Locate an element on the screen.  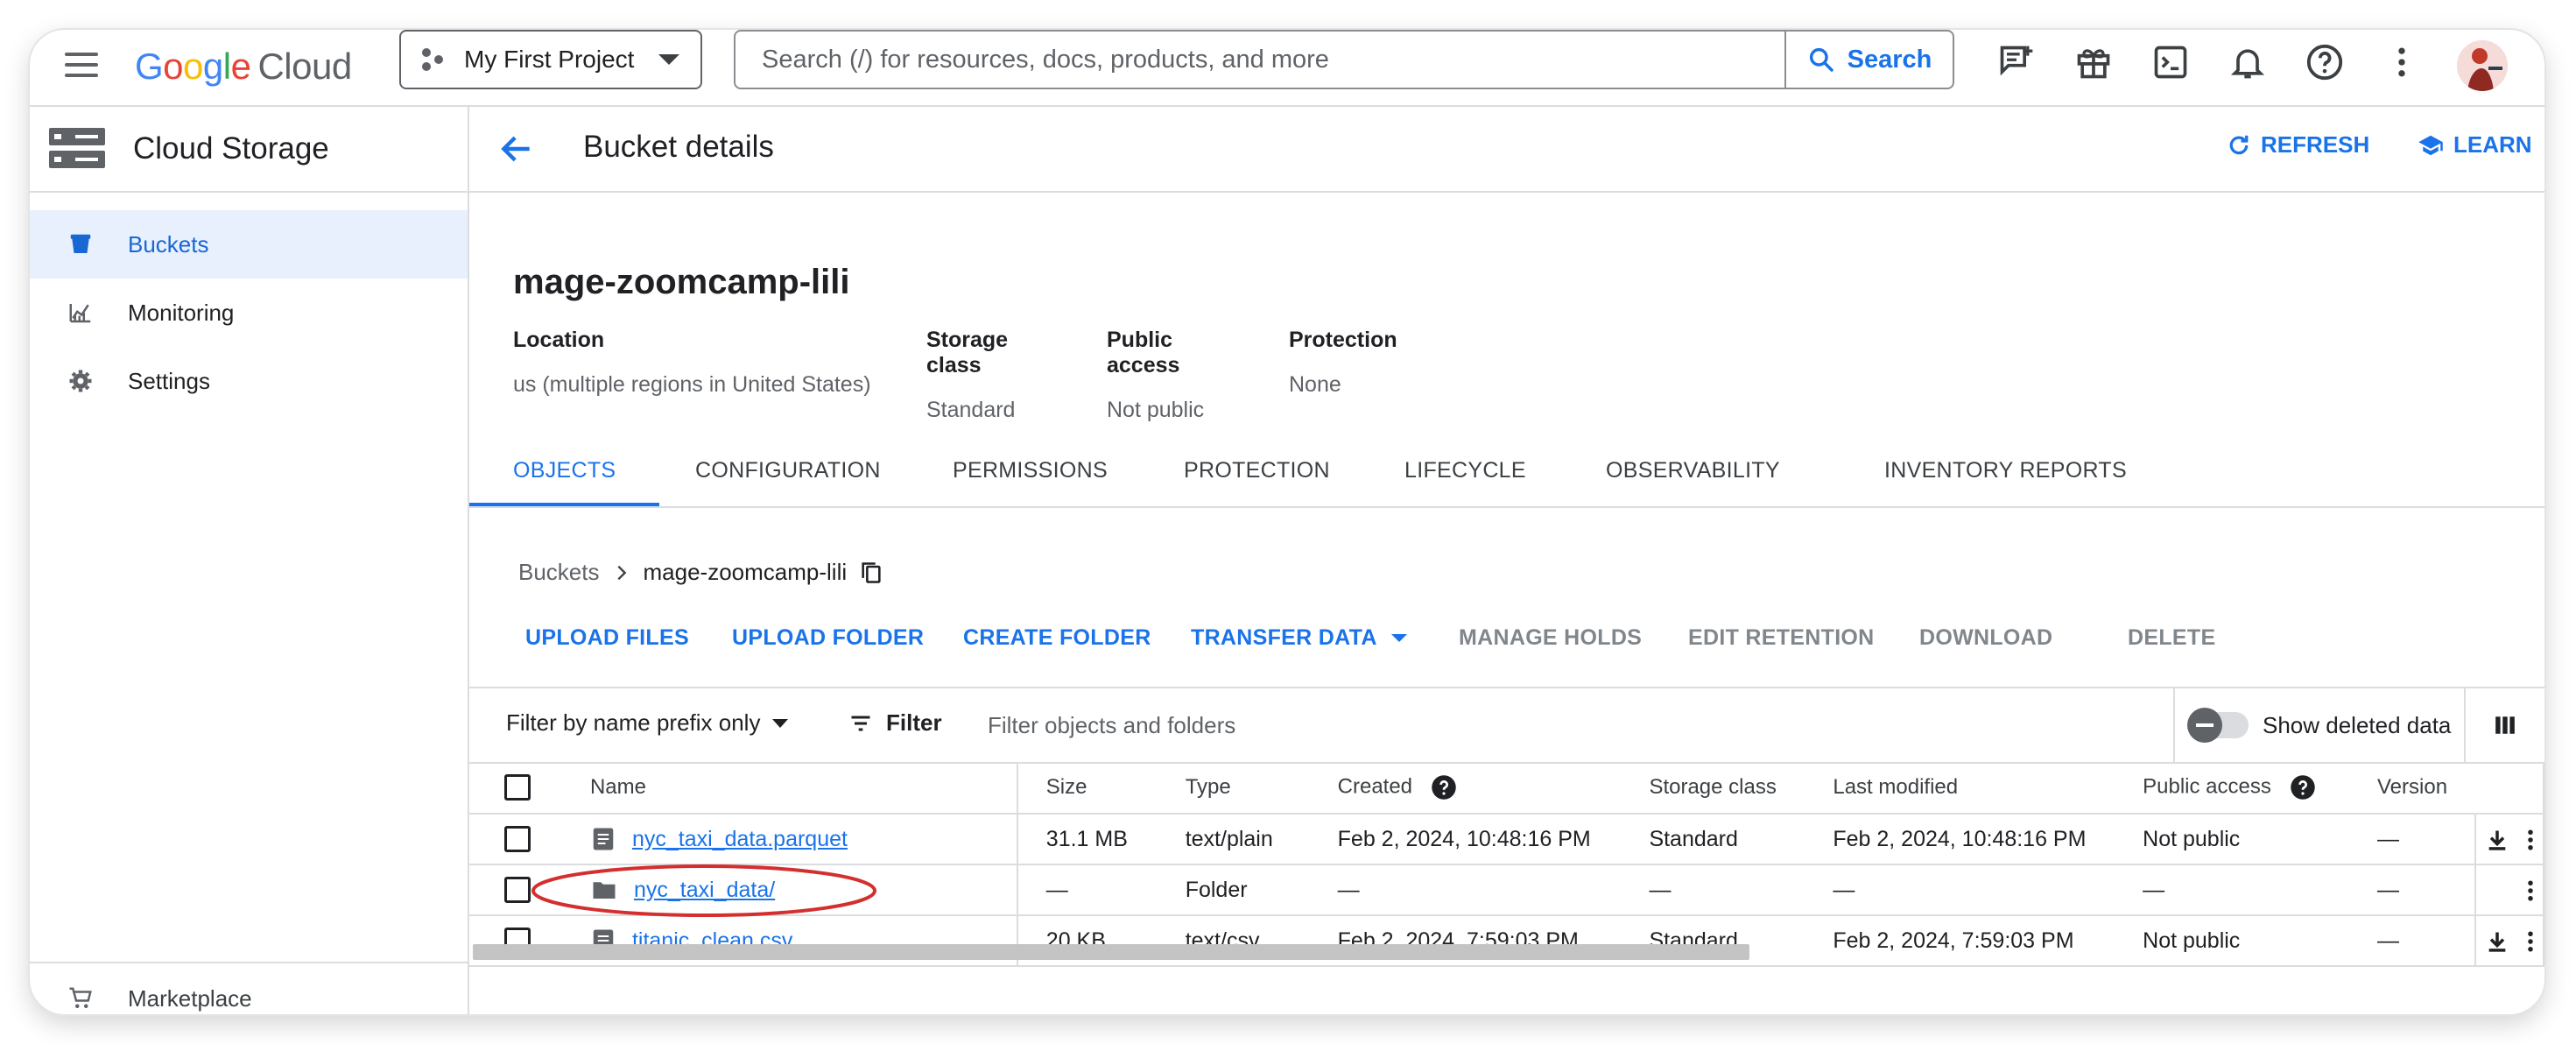
logo-letter: l is located at coordinates (226, 67).